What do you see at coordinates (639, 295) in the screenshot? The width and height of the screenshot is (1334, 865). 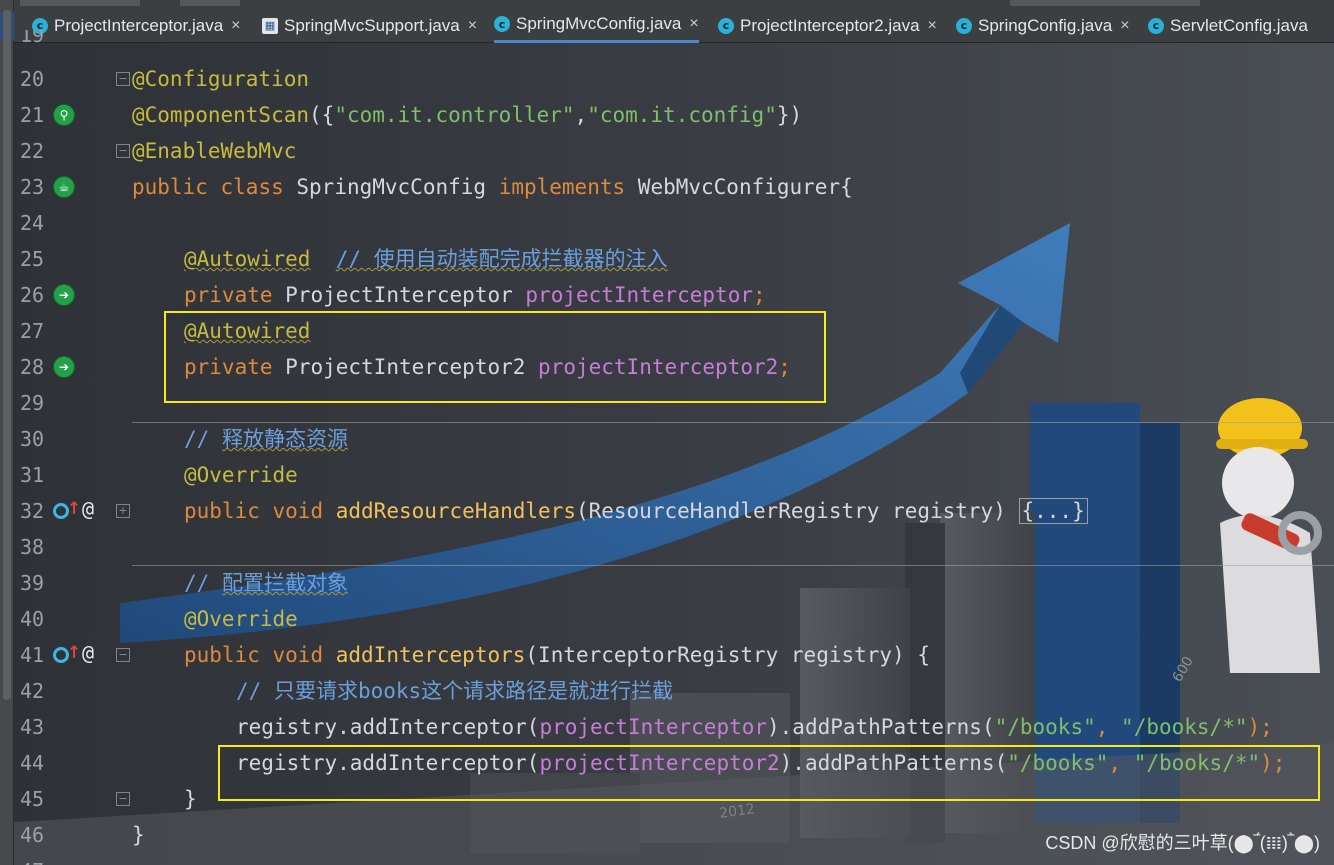 I see `field-name: projectInterceptor` at bounding box center [639, 295].